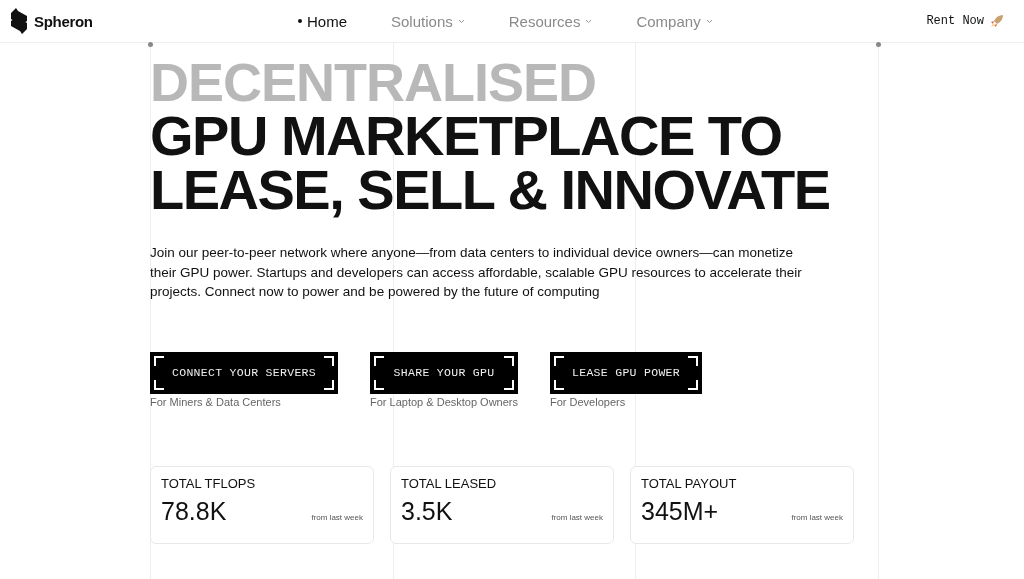  What do you see at coordinates (63, 21) in the screenshot?
I see `brand-name: Spheron` at bounding box center [63, 21].